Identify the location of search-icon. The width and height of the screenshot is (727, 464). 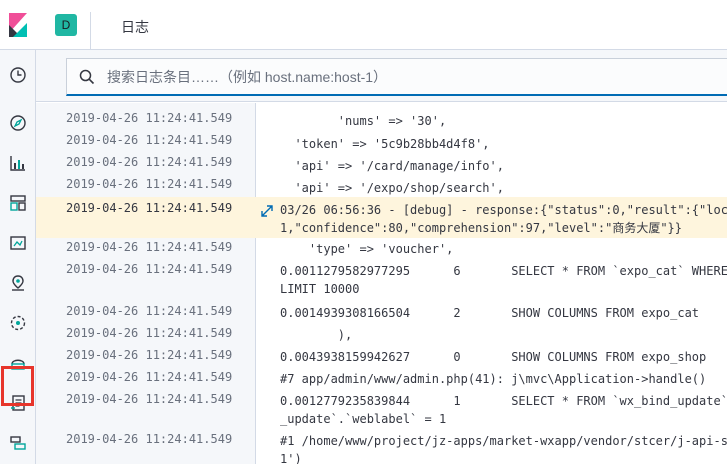
(87, 77).